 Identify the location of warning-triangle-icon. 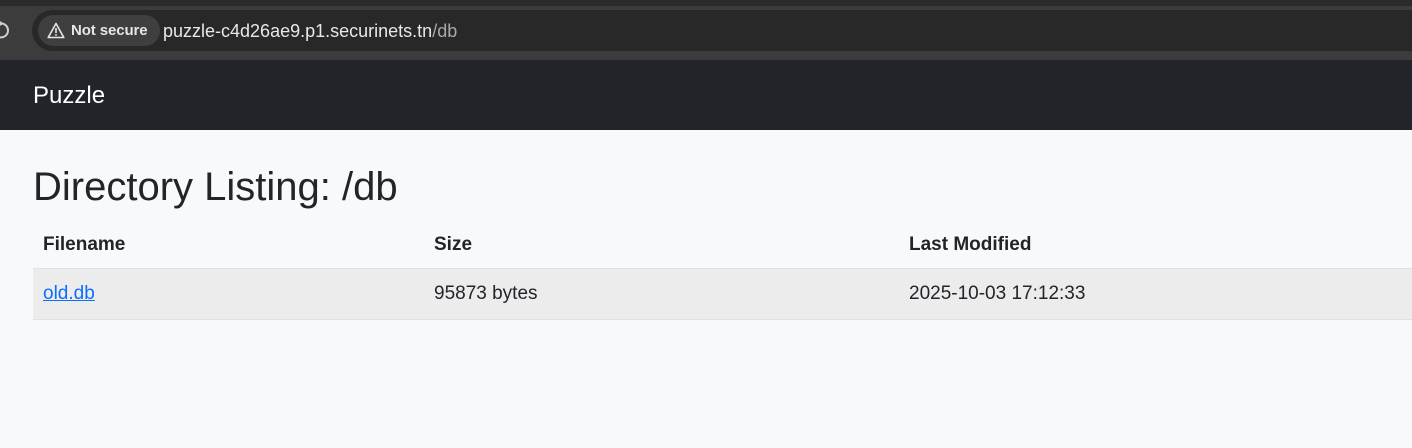
(56, 30).